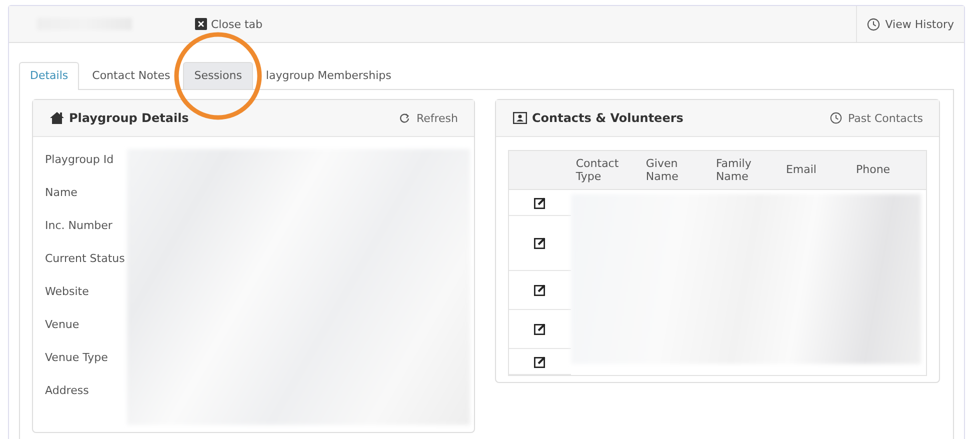 The width and height of the screenshot is (973, 439). I want to click on field-label: Venue, so click(62, 325).